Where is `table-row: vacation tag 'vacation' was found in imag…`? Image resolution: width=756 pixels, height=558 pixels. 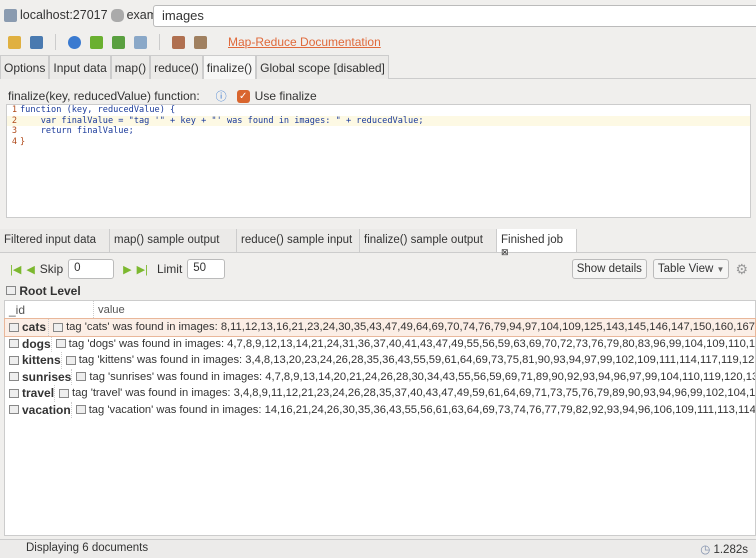 table-row: vacation tag 'vacation' was found in imag… is located at coordinates (380, 409).